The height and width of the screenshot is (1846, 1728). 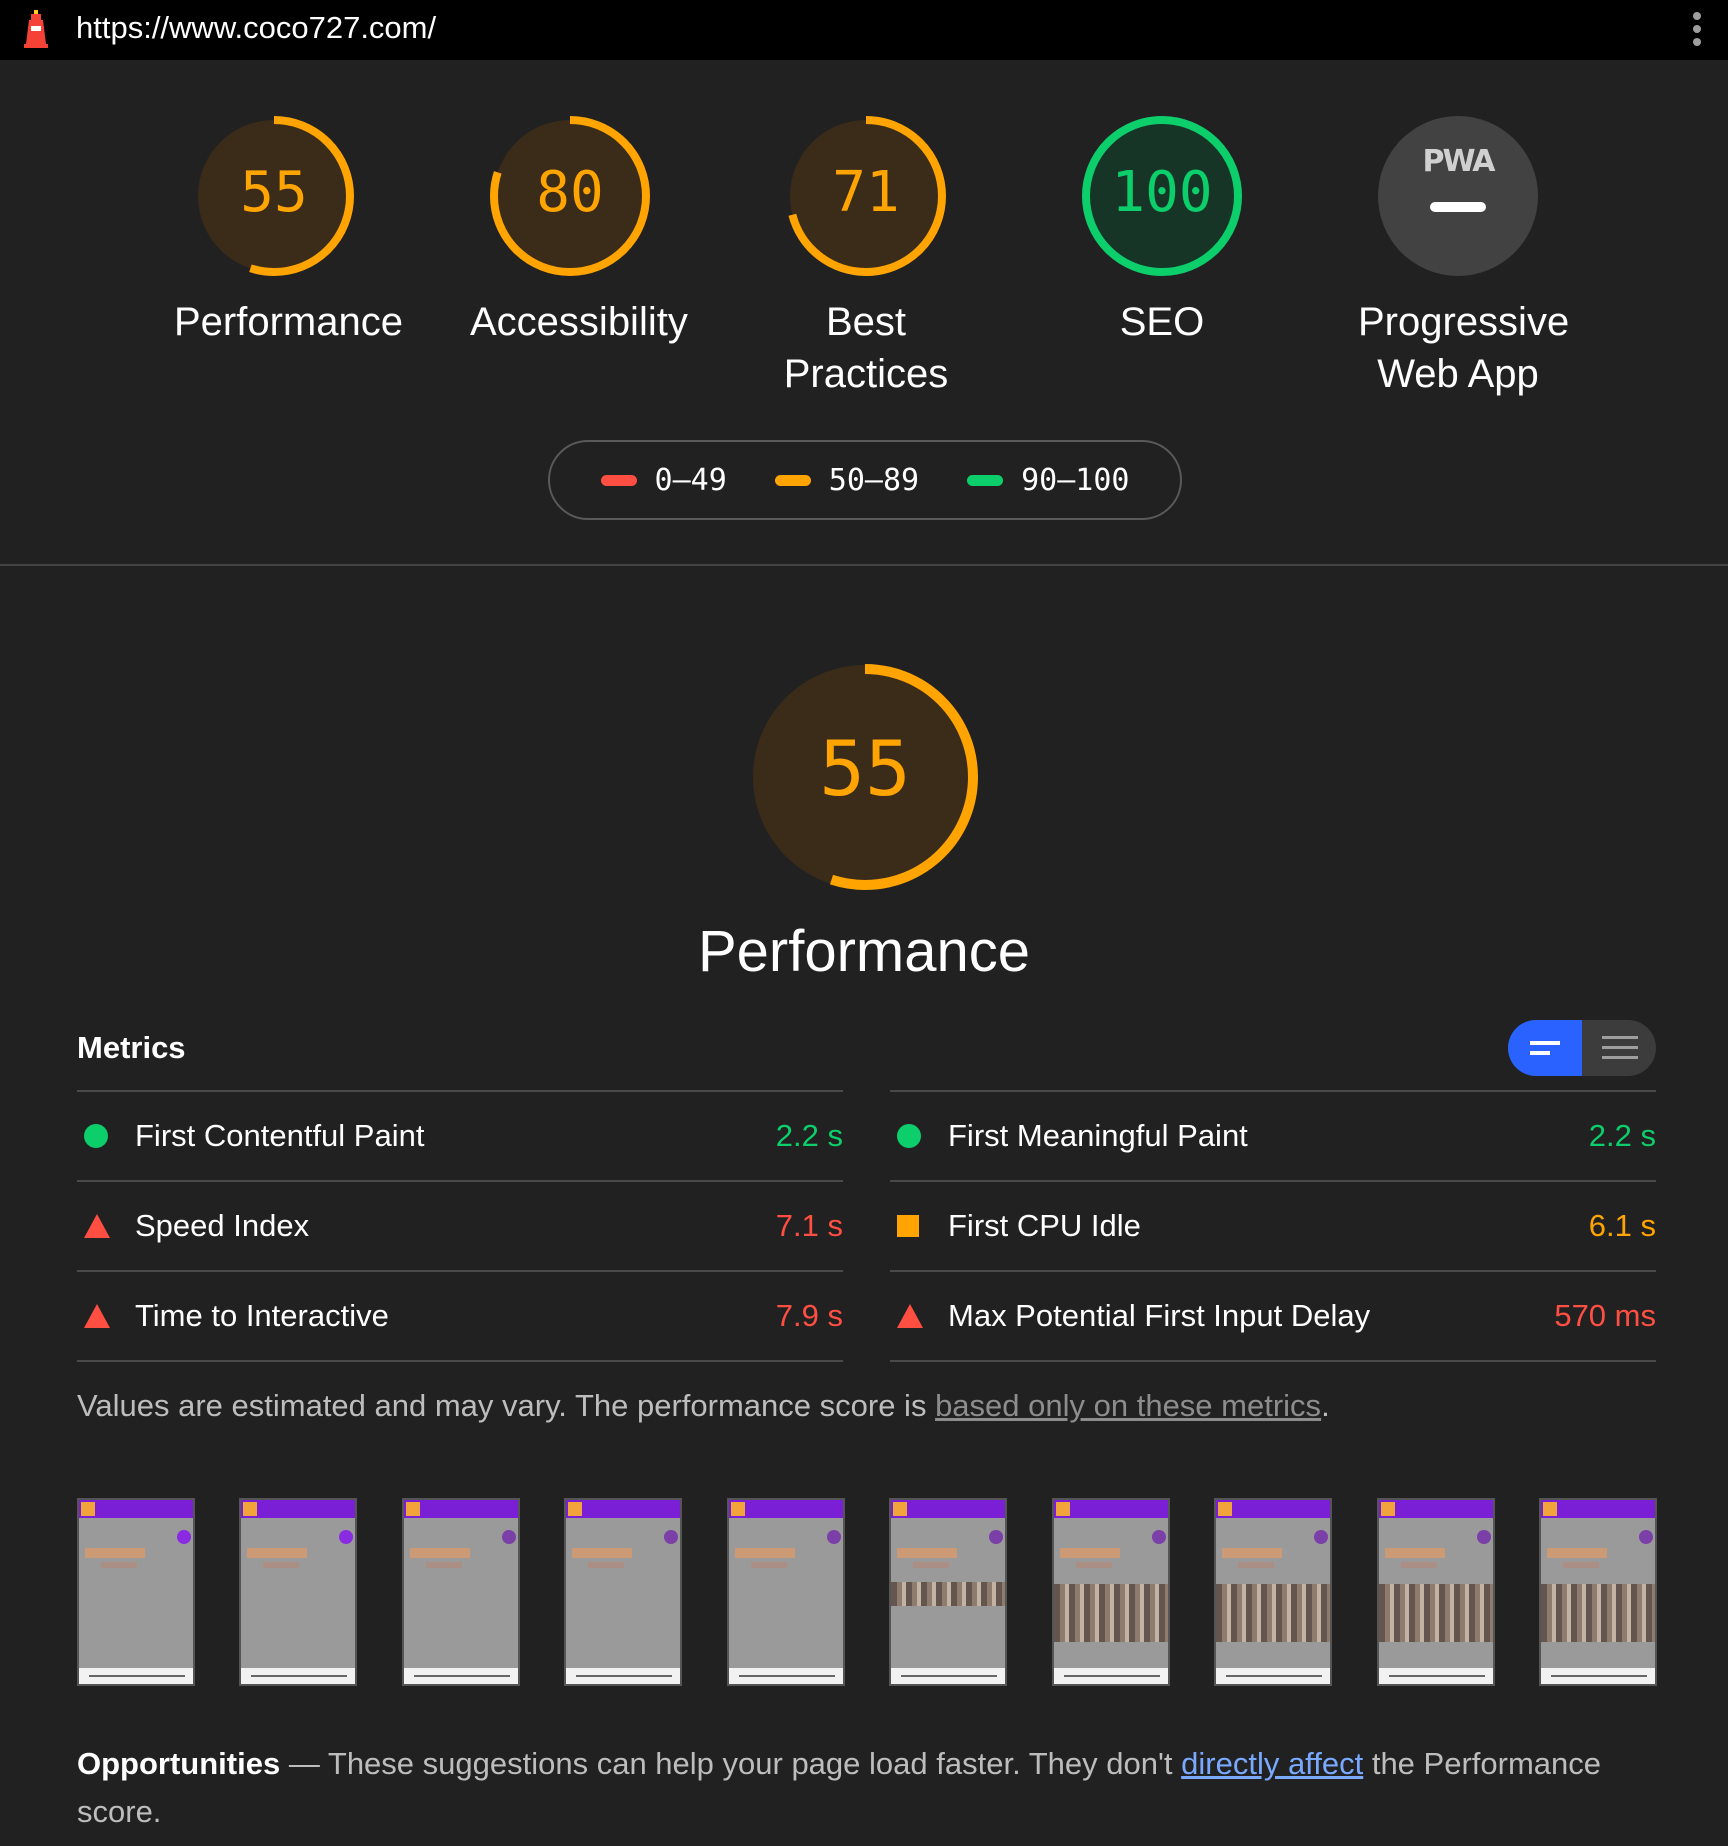 I want to click on metric-speed-index: Speed Index 7.1 s, so click(x=460, y=1225).